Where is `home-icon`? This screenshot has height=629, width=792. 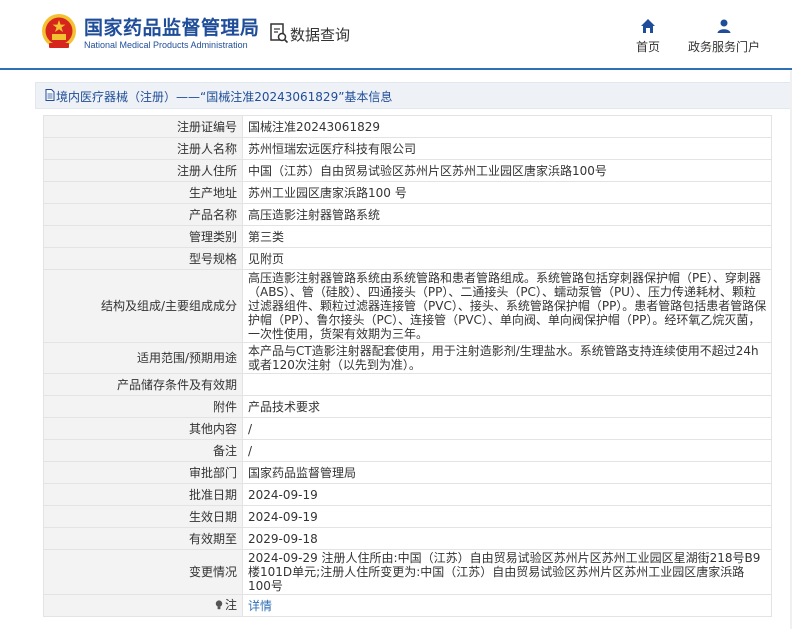 home-icon is located at coordinates (648, 26).